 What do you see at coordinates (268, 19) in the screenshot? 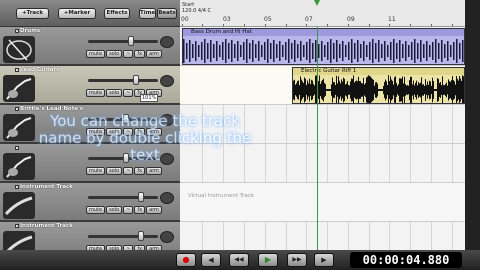
I see `bar-number: 05` at bounding box center [268, 19].